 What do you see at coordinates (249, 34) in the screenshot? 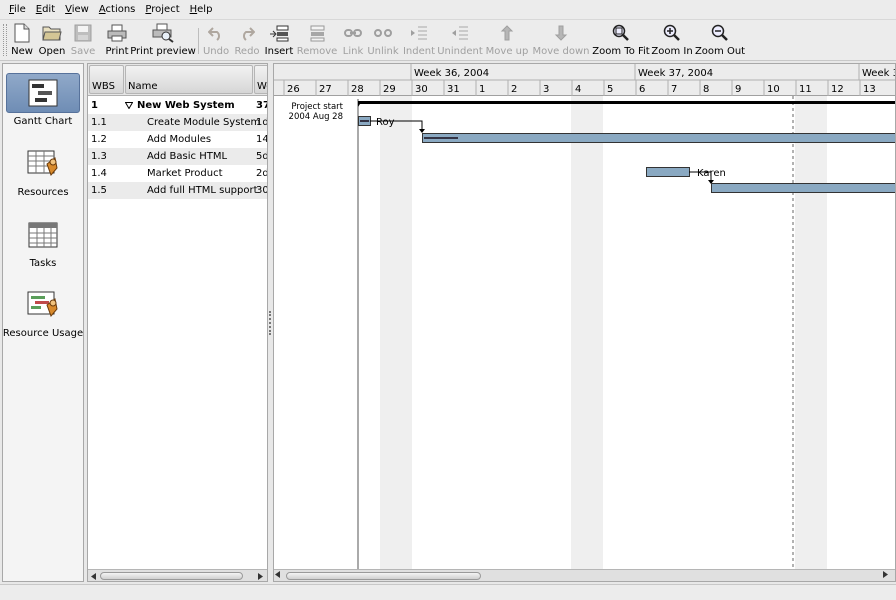
I see `redo-arrow-icon` at bounding box center [249, 34].